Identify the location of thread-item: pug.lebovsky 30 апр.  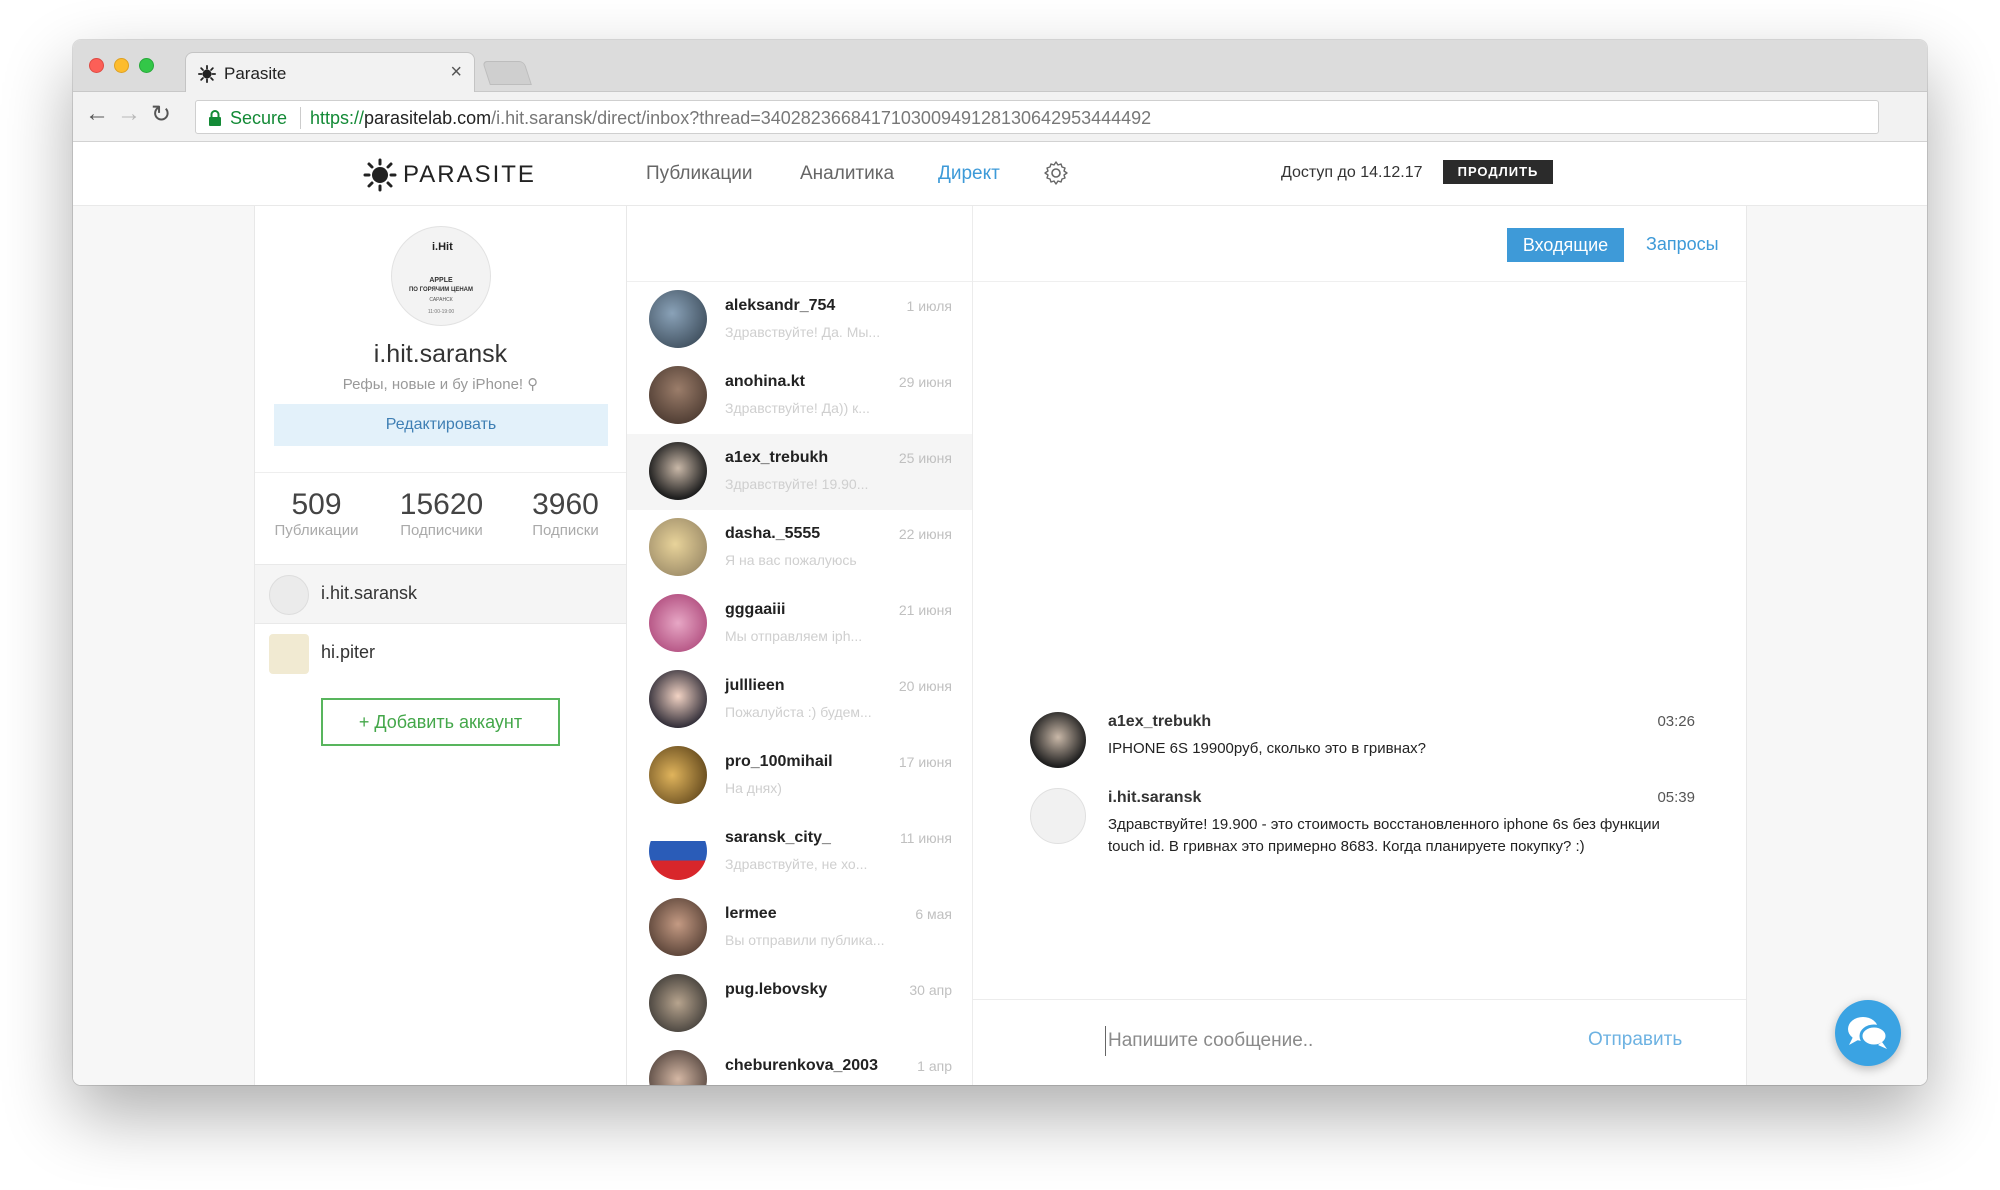
(799, 1004).